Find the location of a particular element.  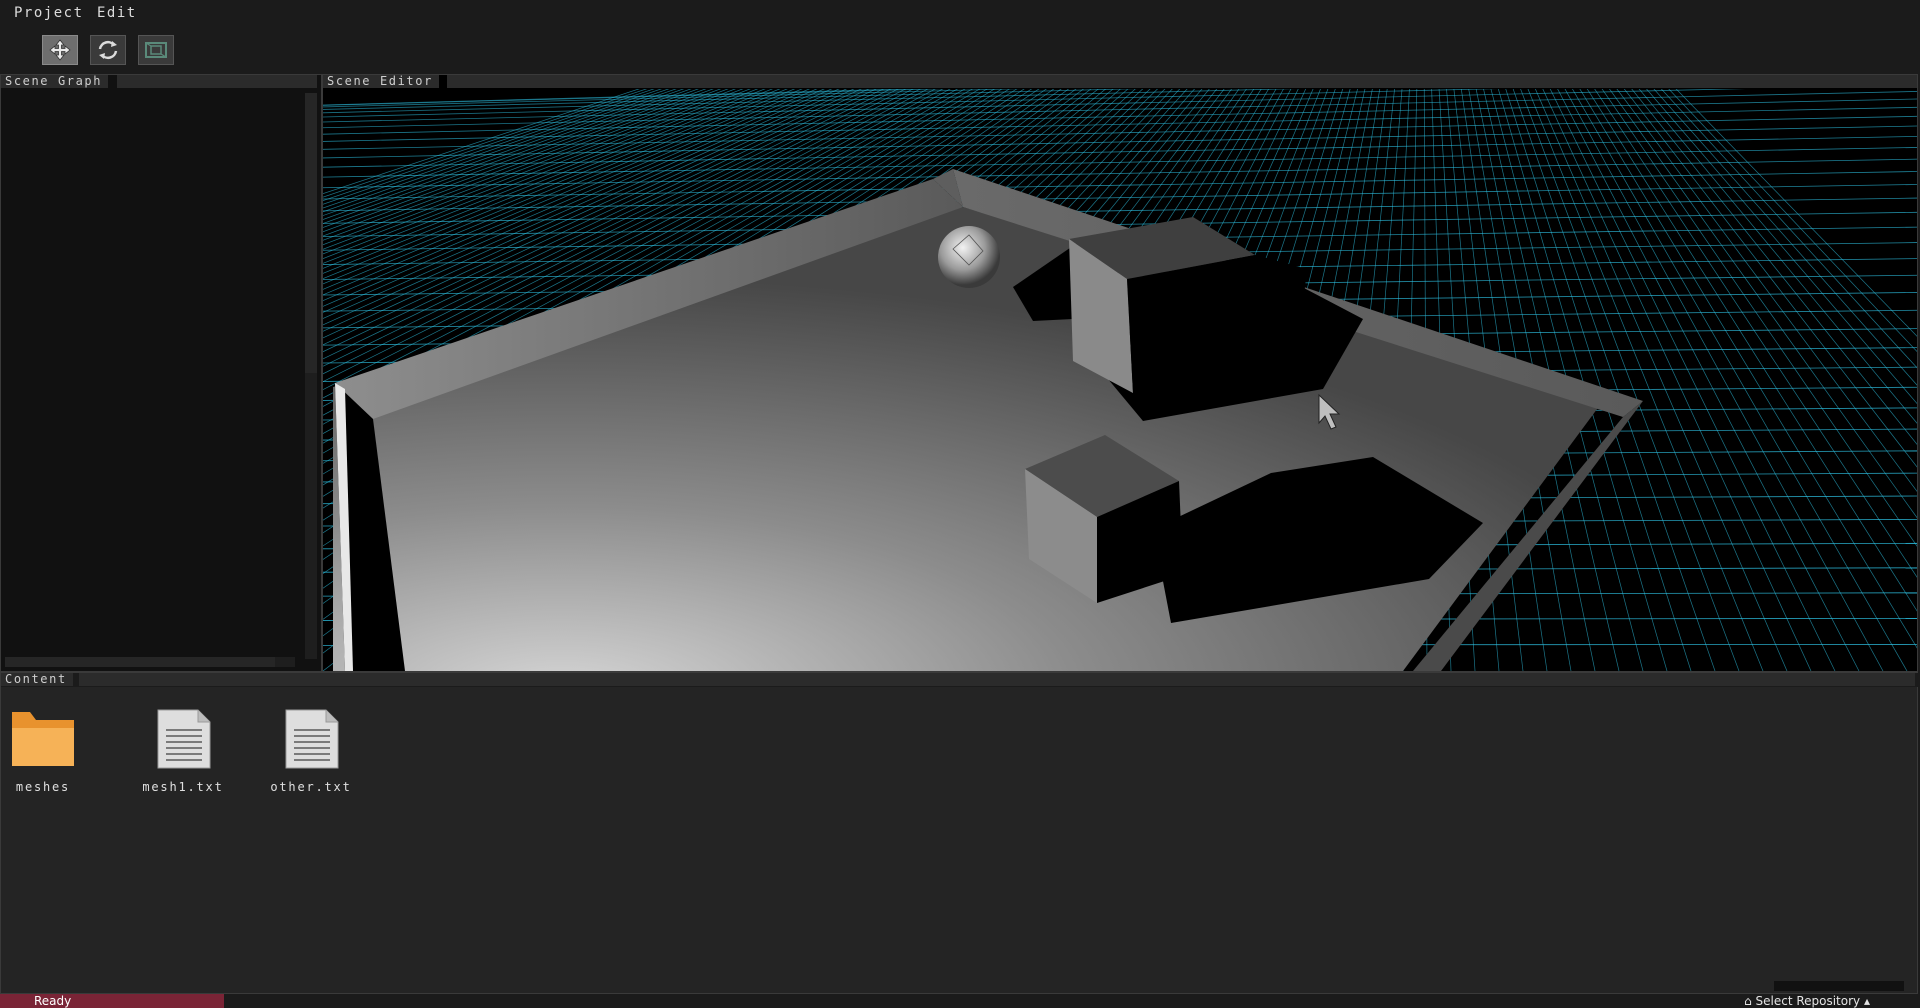

content-item-mesh1: mesh1.txt is located at coordinates (183, 751).